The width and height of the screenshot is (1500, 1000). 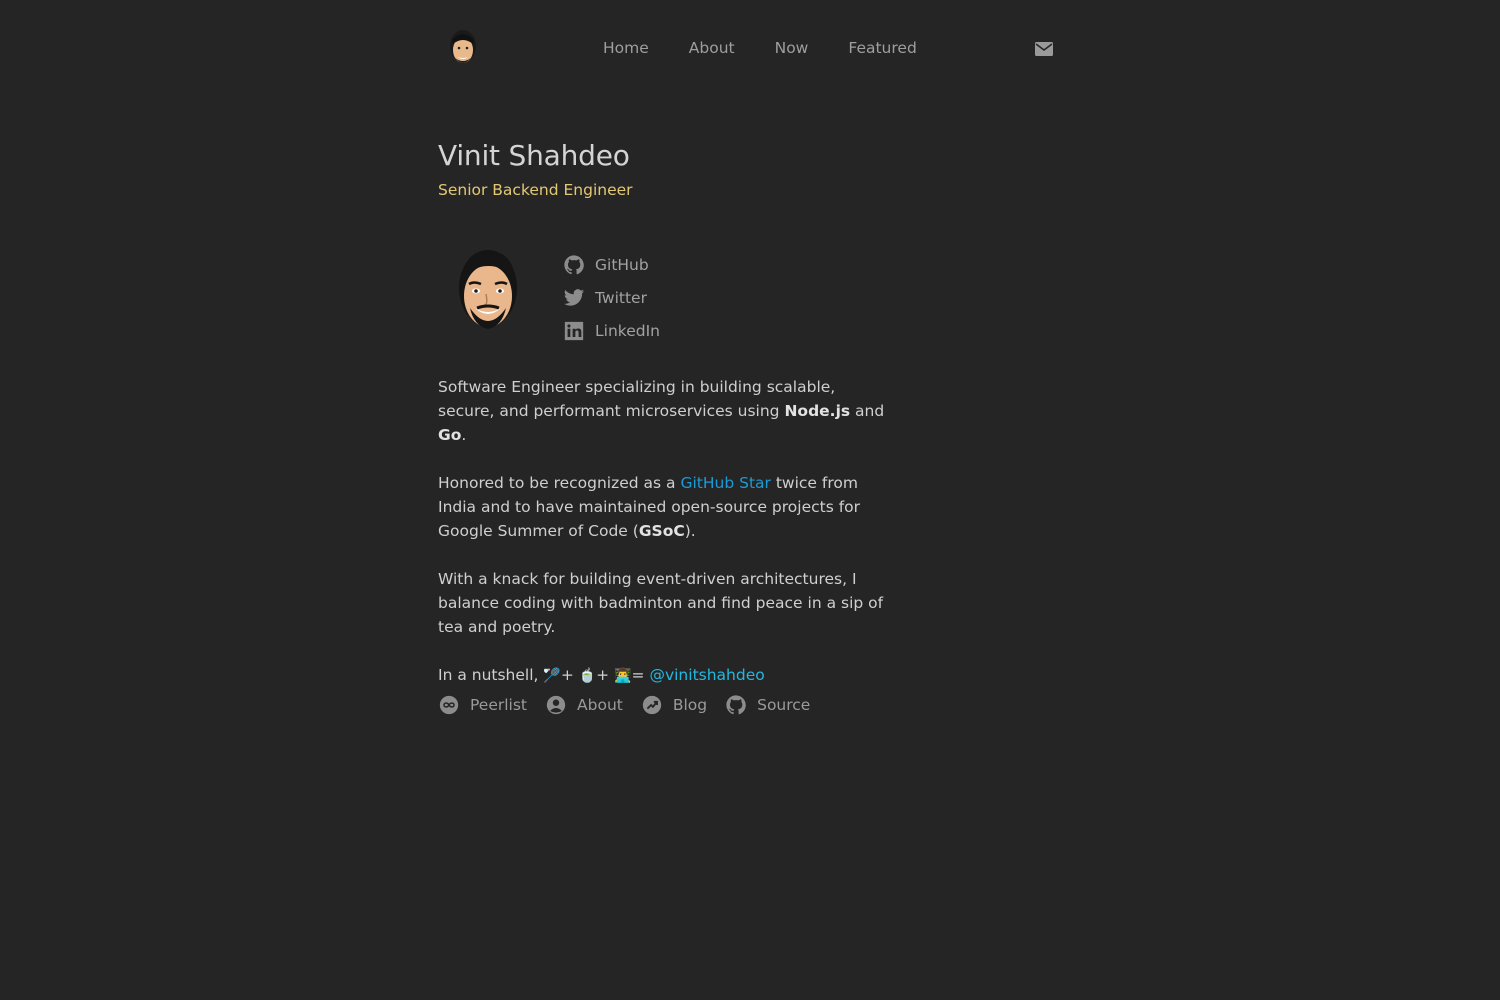 What do you see at coordinates (534, 155) in the screenshot?
I see `page-title: Vinit Shahdeo` at bounding box center [534, 155].